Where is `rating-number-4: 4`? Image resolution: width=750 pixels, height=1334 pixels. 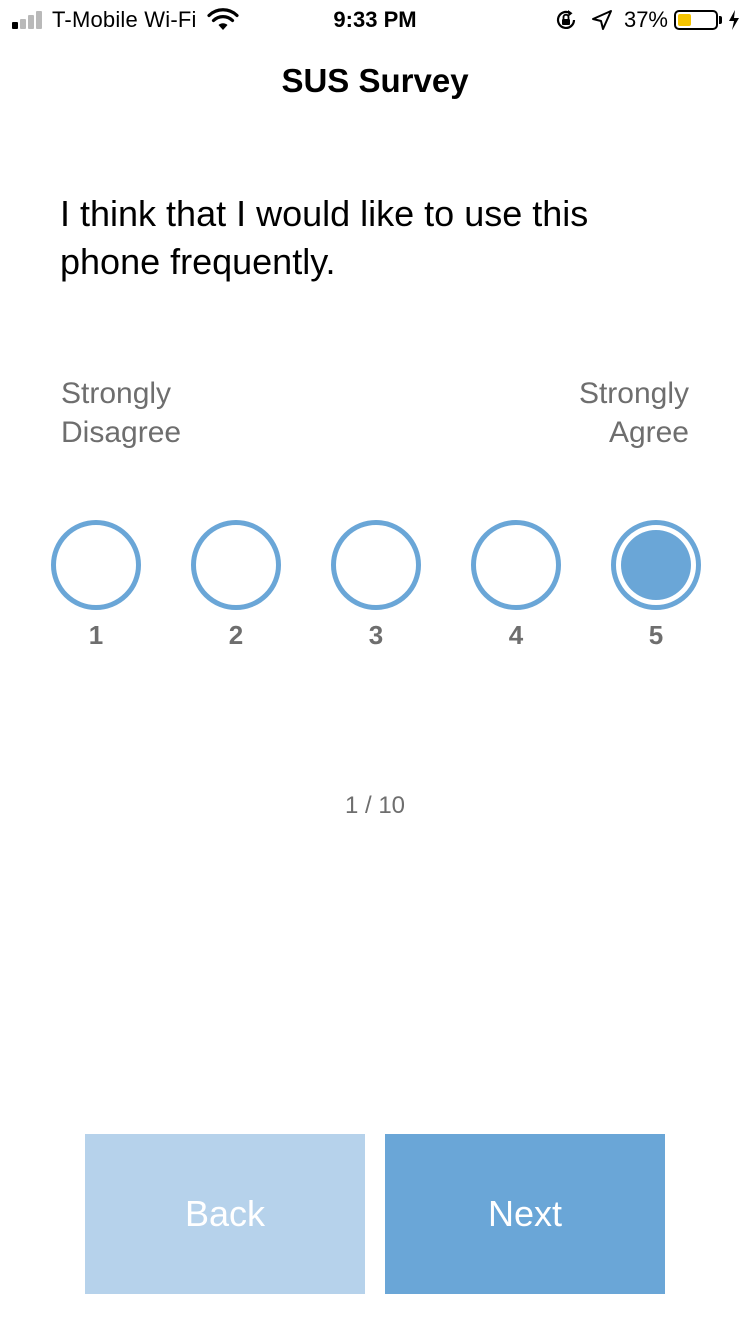
rating-number-4: 4 is located at coordinates (516, 635).